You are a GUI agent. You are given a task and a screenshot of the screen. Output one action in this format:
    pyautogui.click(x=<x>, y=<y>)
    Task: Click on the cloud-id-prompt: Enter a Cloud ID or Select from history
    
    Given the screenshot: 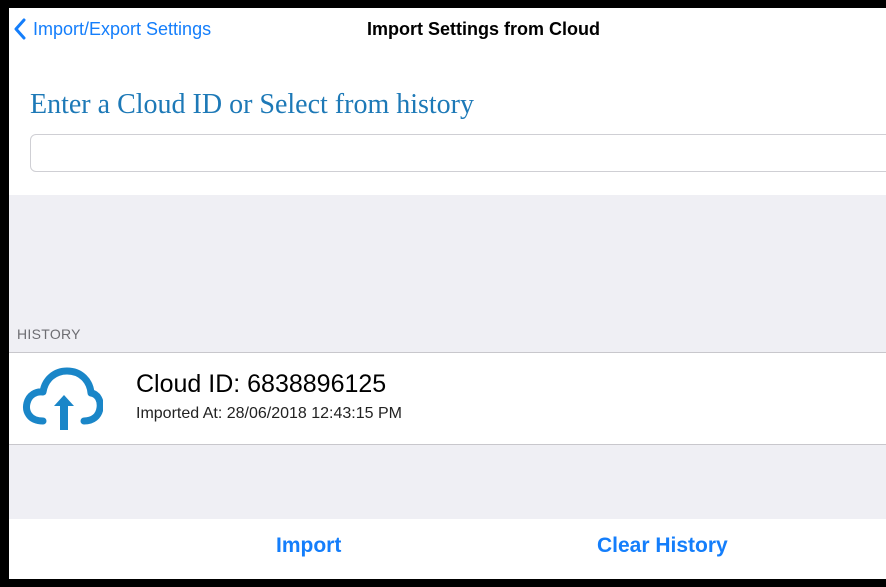 What is the action you would take?
    pyautogui.click(x=252, y=104)
    